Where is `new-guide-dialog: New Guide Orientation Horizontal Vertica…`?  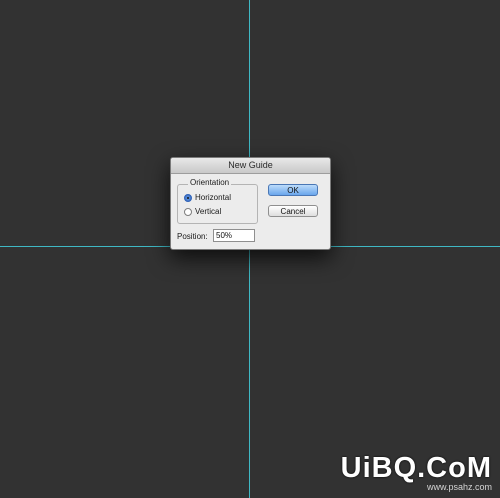
new-guide-dialog: New Guide Orientation Horizontal Vertica… is located at coordinates (250, 203).